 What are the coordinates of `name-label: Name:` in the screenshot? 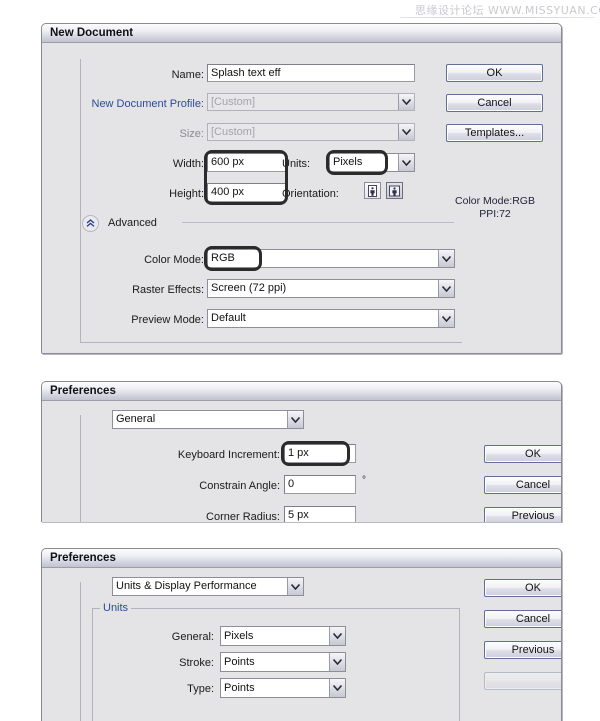 It's located at (187, 75).